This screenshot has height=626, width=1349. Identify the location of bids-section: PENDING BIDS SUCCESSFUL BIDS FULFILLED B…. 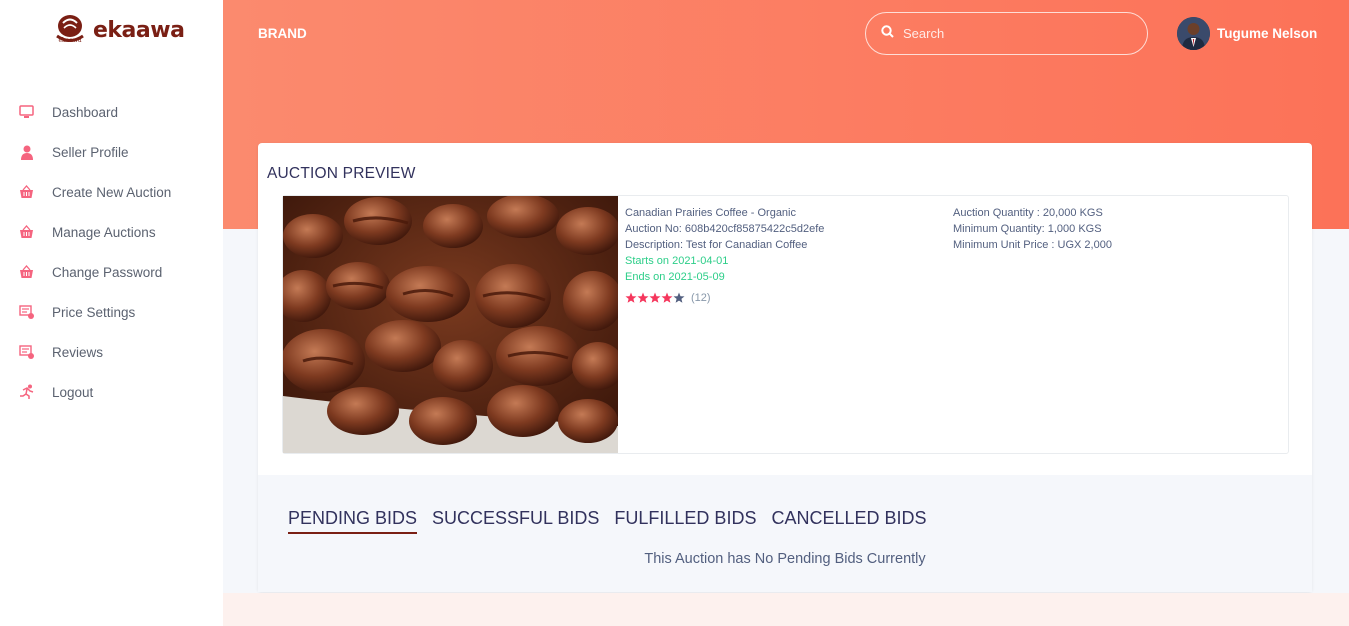
(785, 533).